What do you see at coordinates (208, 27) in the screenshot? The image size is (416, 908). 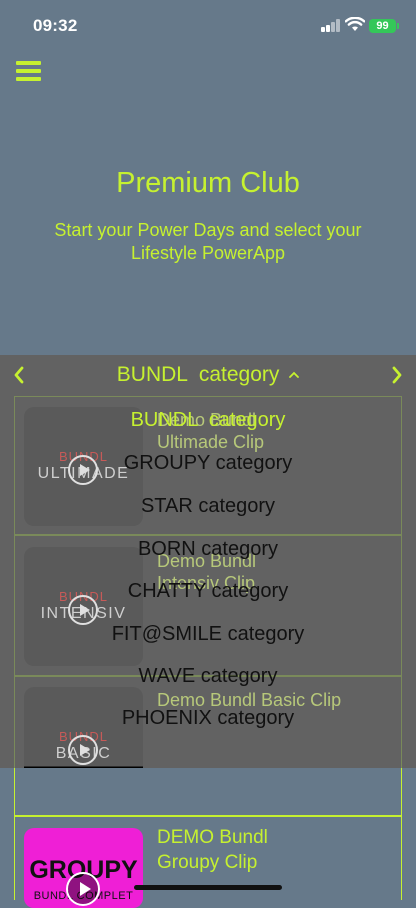 I see `status-bar: 09:32 99` at bounding box center [208, 27].